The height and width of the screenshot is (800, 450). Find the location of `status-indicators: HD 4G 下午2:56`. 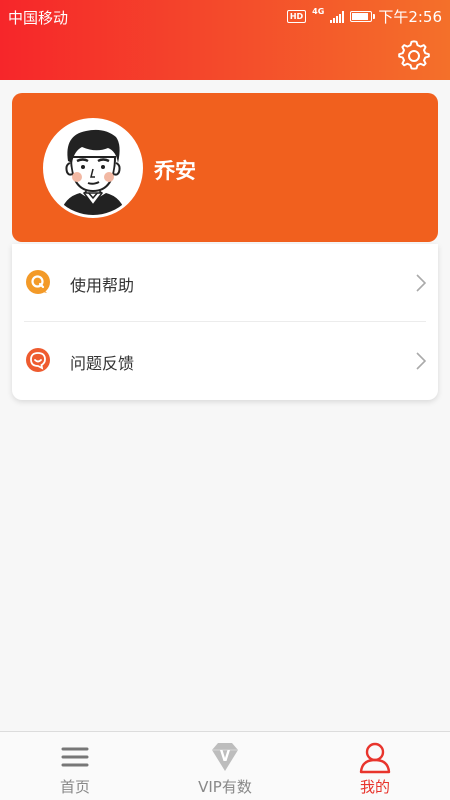

status-indicators: HD 4G 下午2:56 is located at coordinates (364, 16).